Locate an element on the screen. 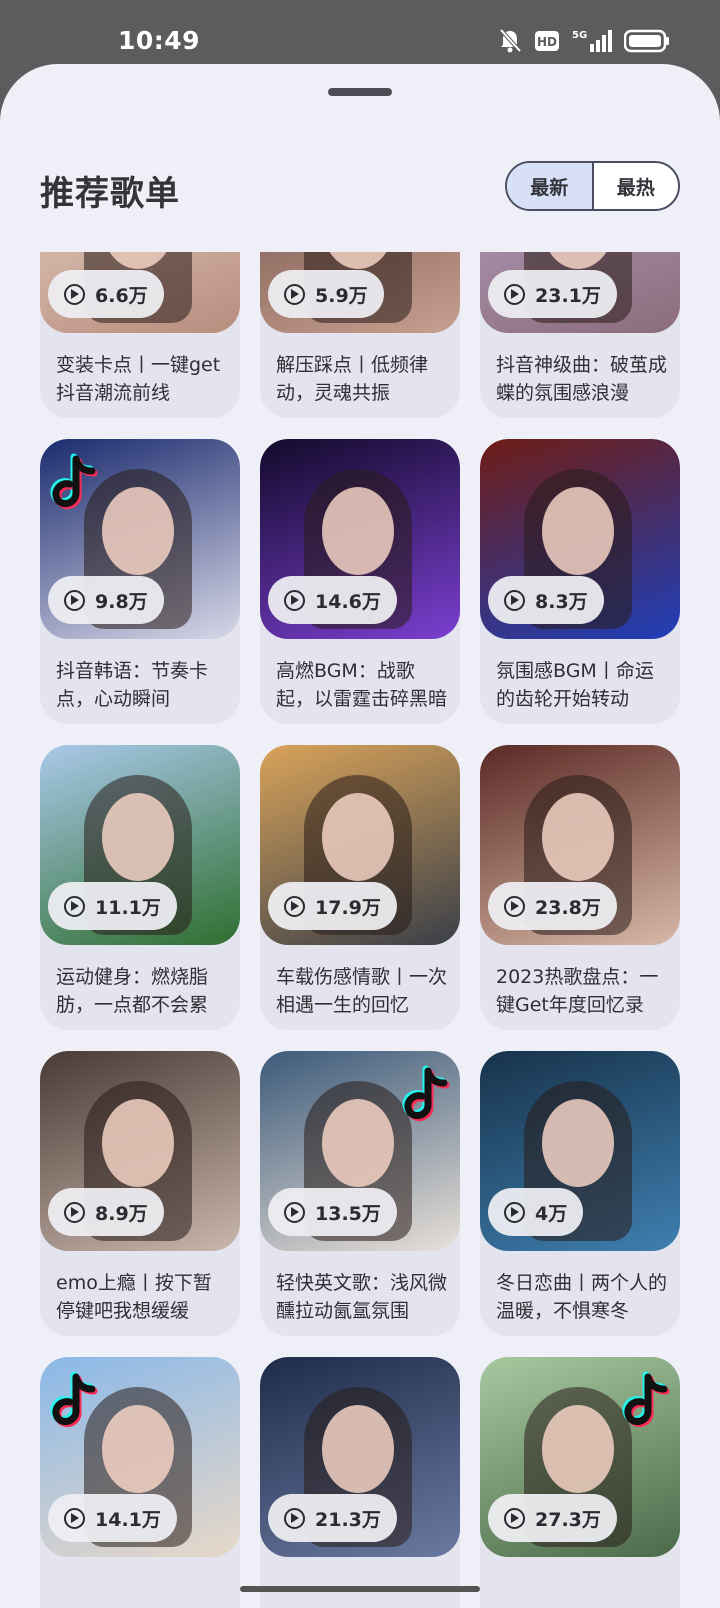 This screenshot has width=720, height=1608. playlist-card: 23.1万抖音神级曲：破茧成蝶的氛围感浪漫 is located at coordinates (580, 335).